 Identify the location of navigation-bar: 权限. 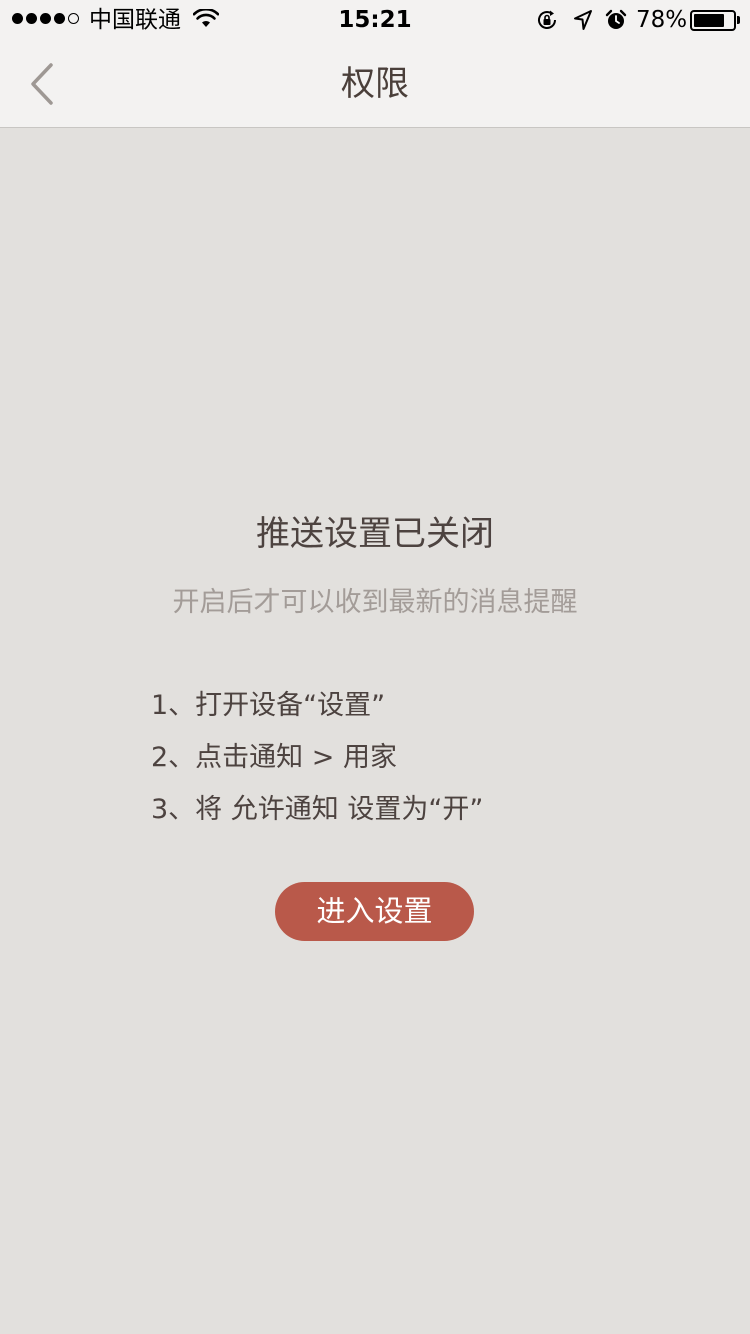
(375, 84).